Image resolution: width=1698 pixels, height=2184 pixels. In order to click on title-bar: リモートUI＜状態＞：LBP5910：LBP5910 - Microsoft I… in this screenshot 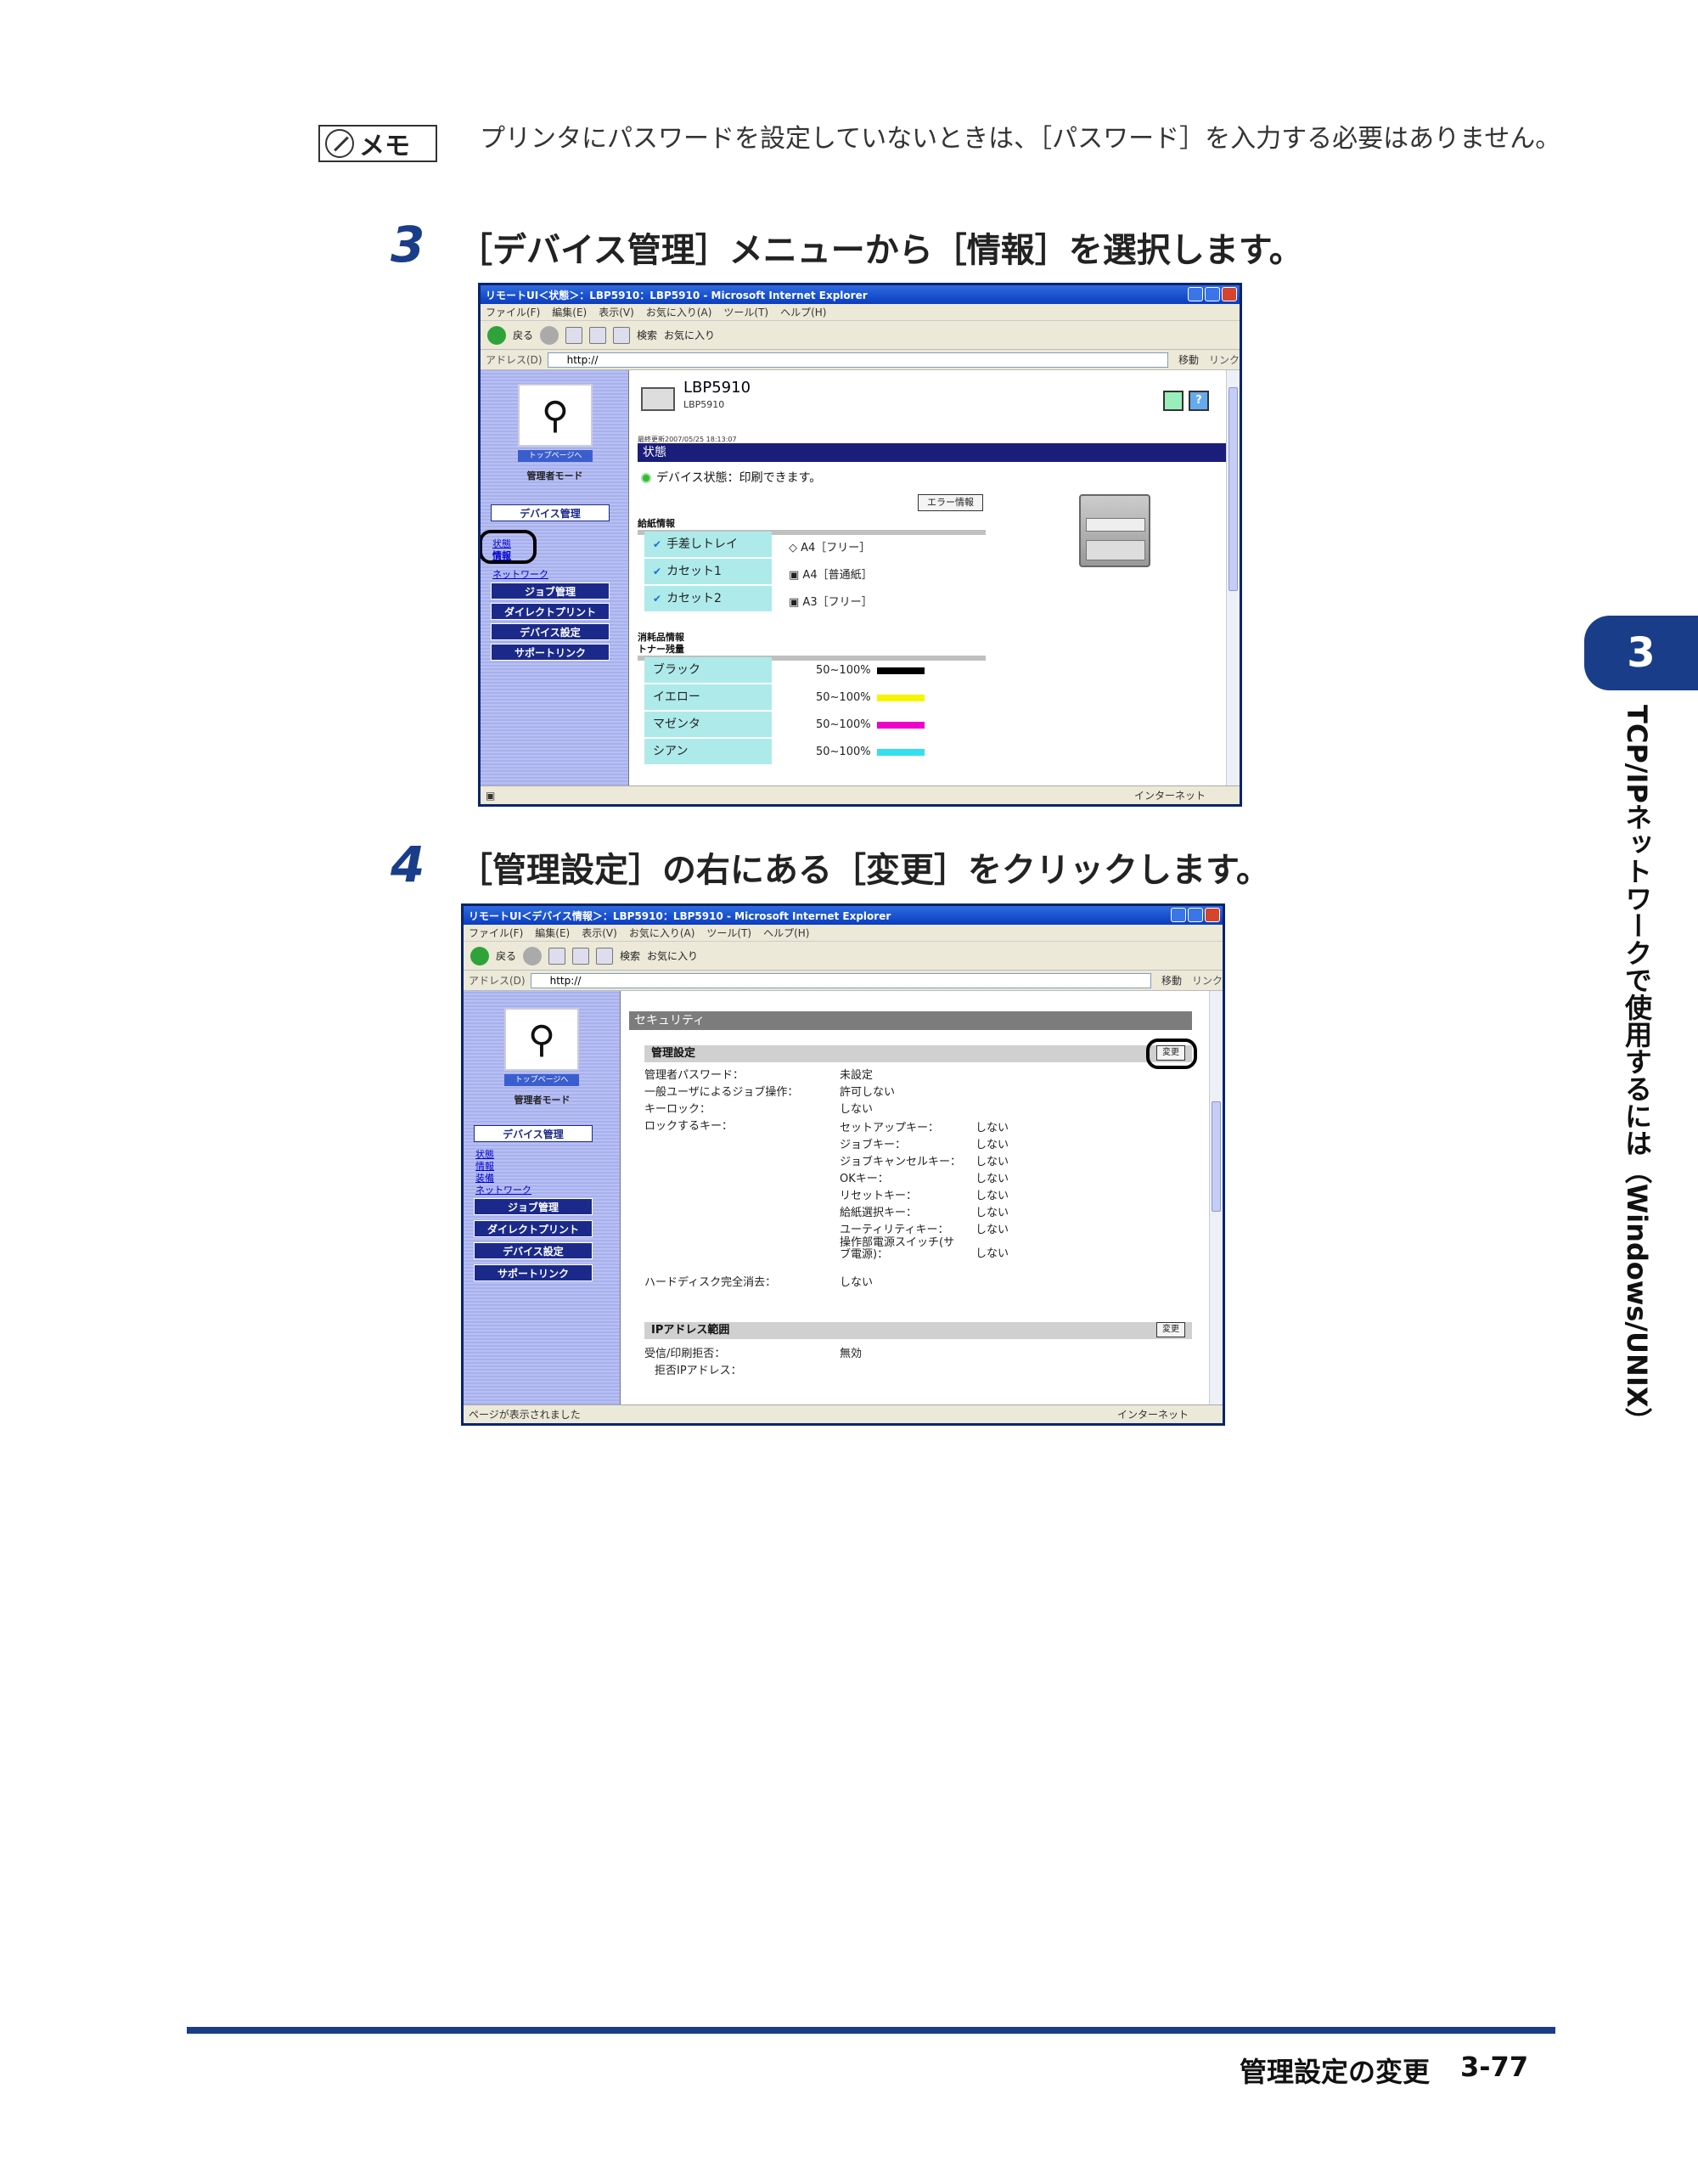, I will do `click(860, 294)`.